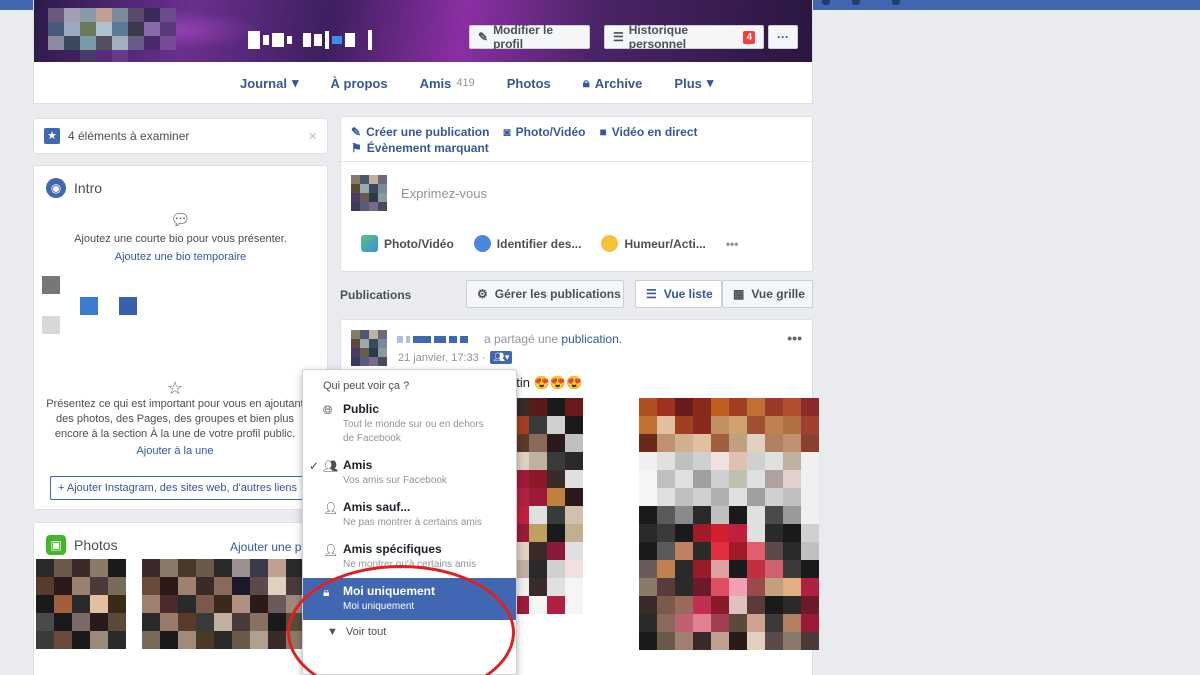 Image resolution: width=1200 pixels, height=675 pixels. I want to click on activity-log-label: Historique personnel, so click(658, 37).